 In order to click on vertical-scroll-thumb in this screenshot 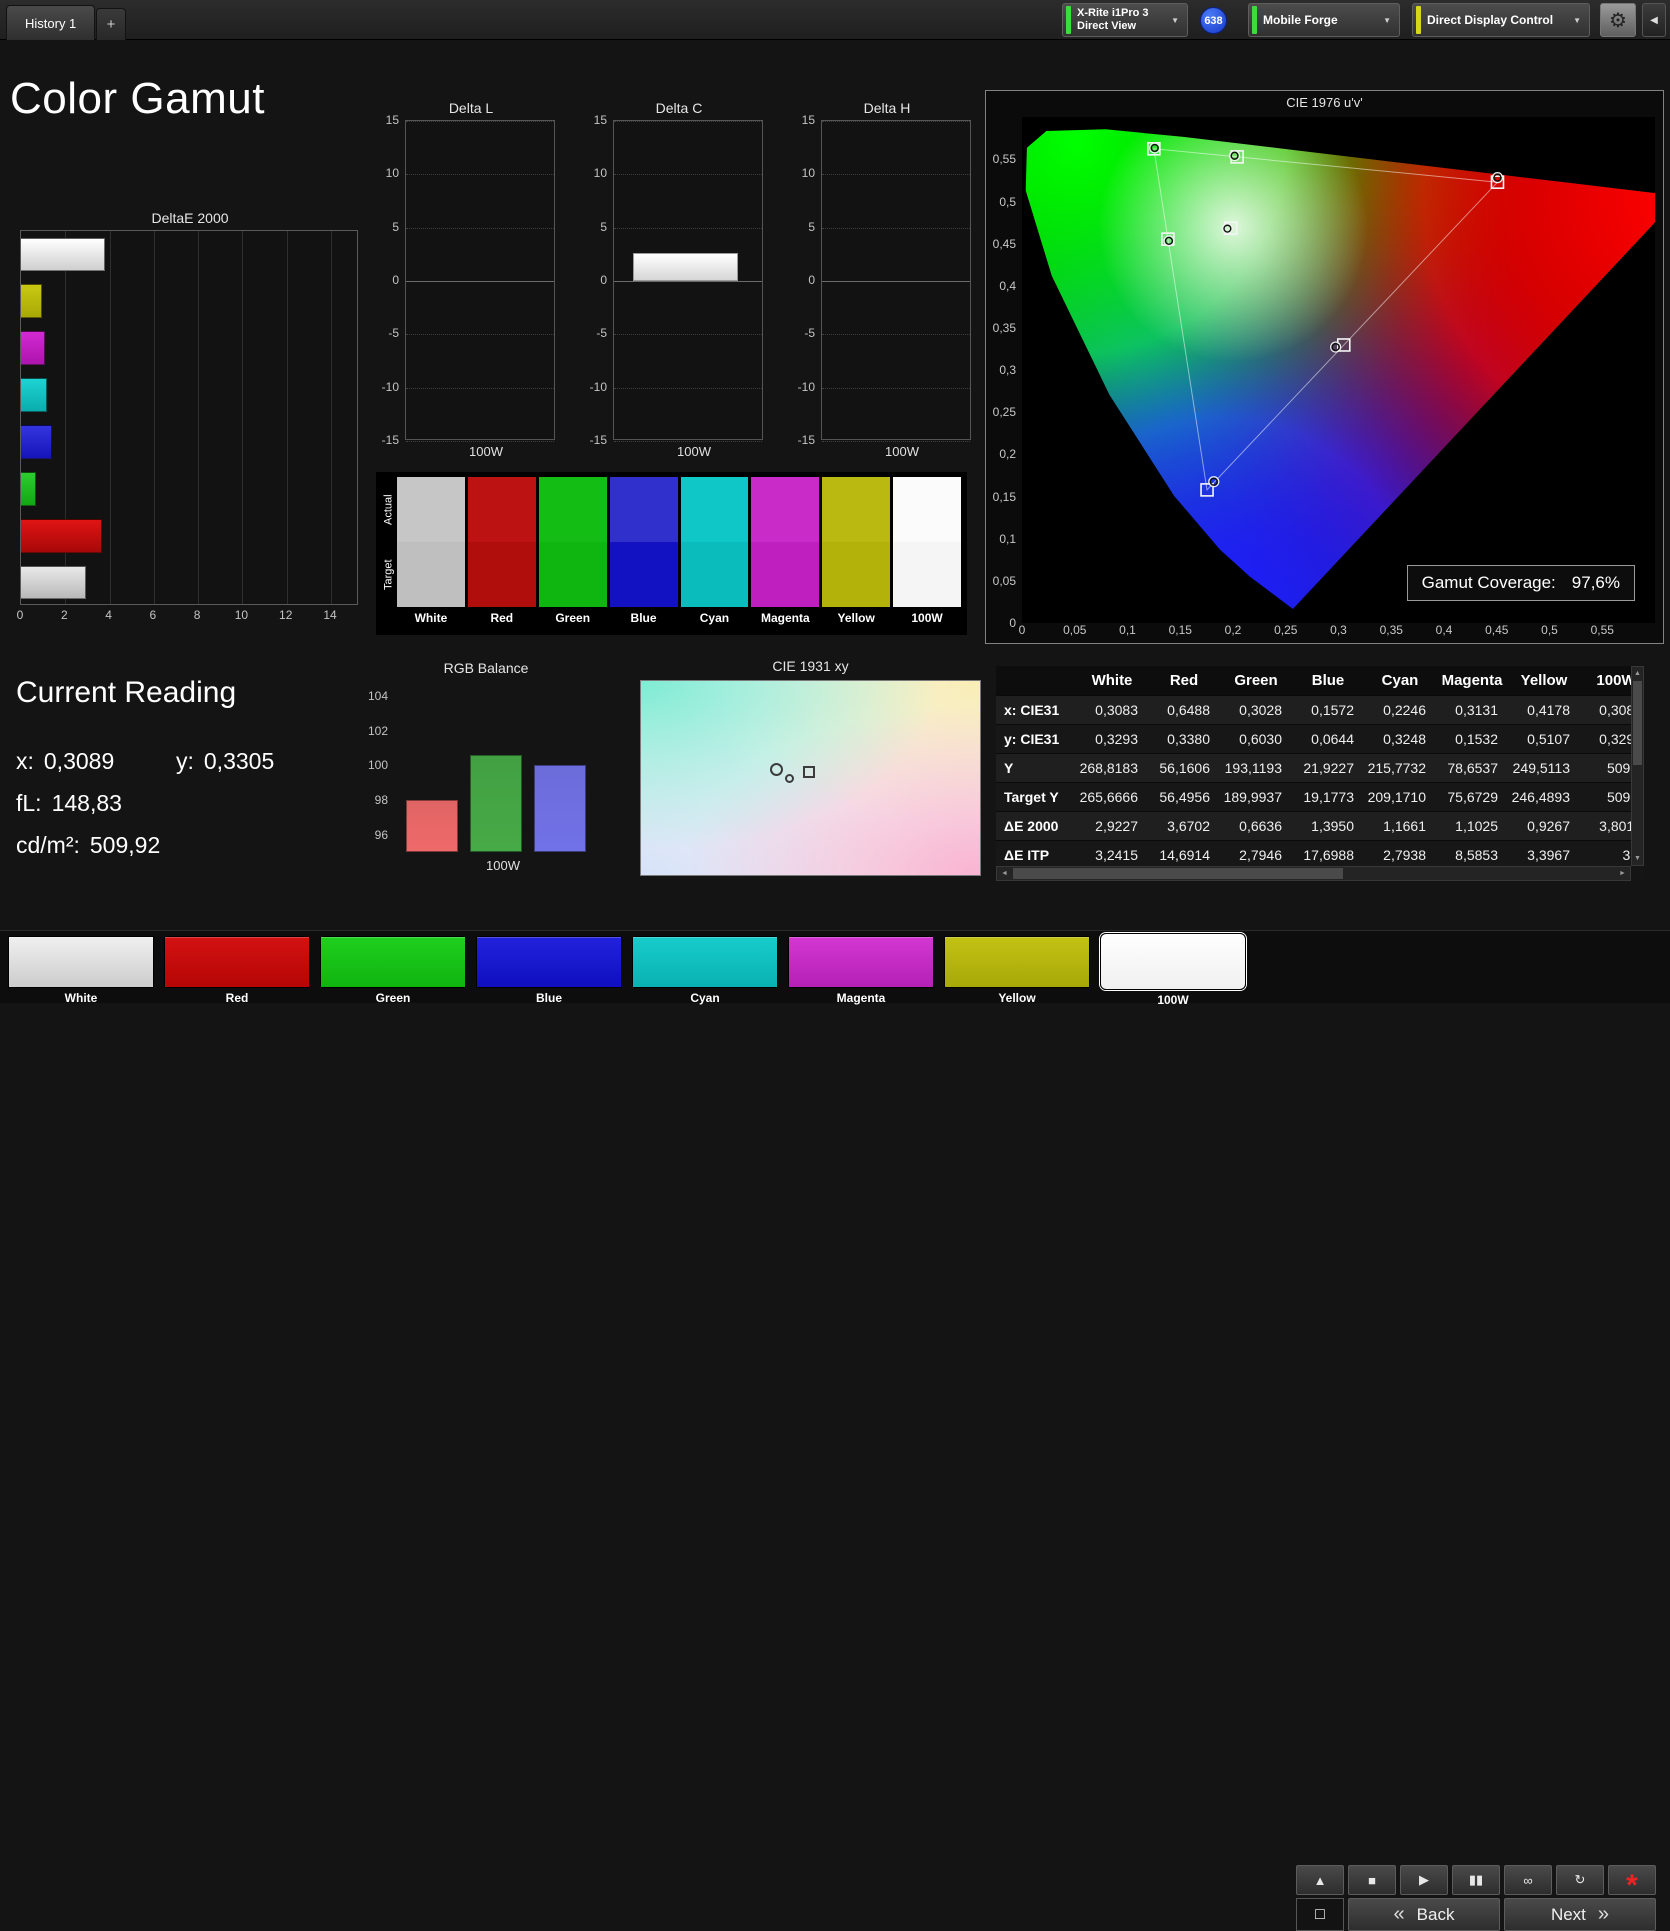, I will do `click(1637, 723)`.